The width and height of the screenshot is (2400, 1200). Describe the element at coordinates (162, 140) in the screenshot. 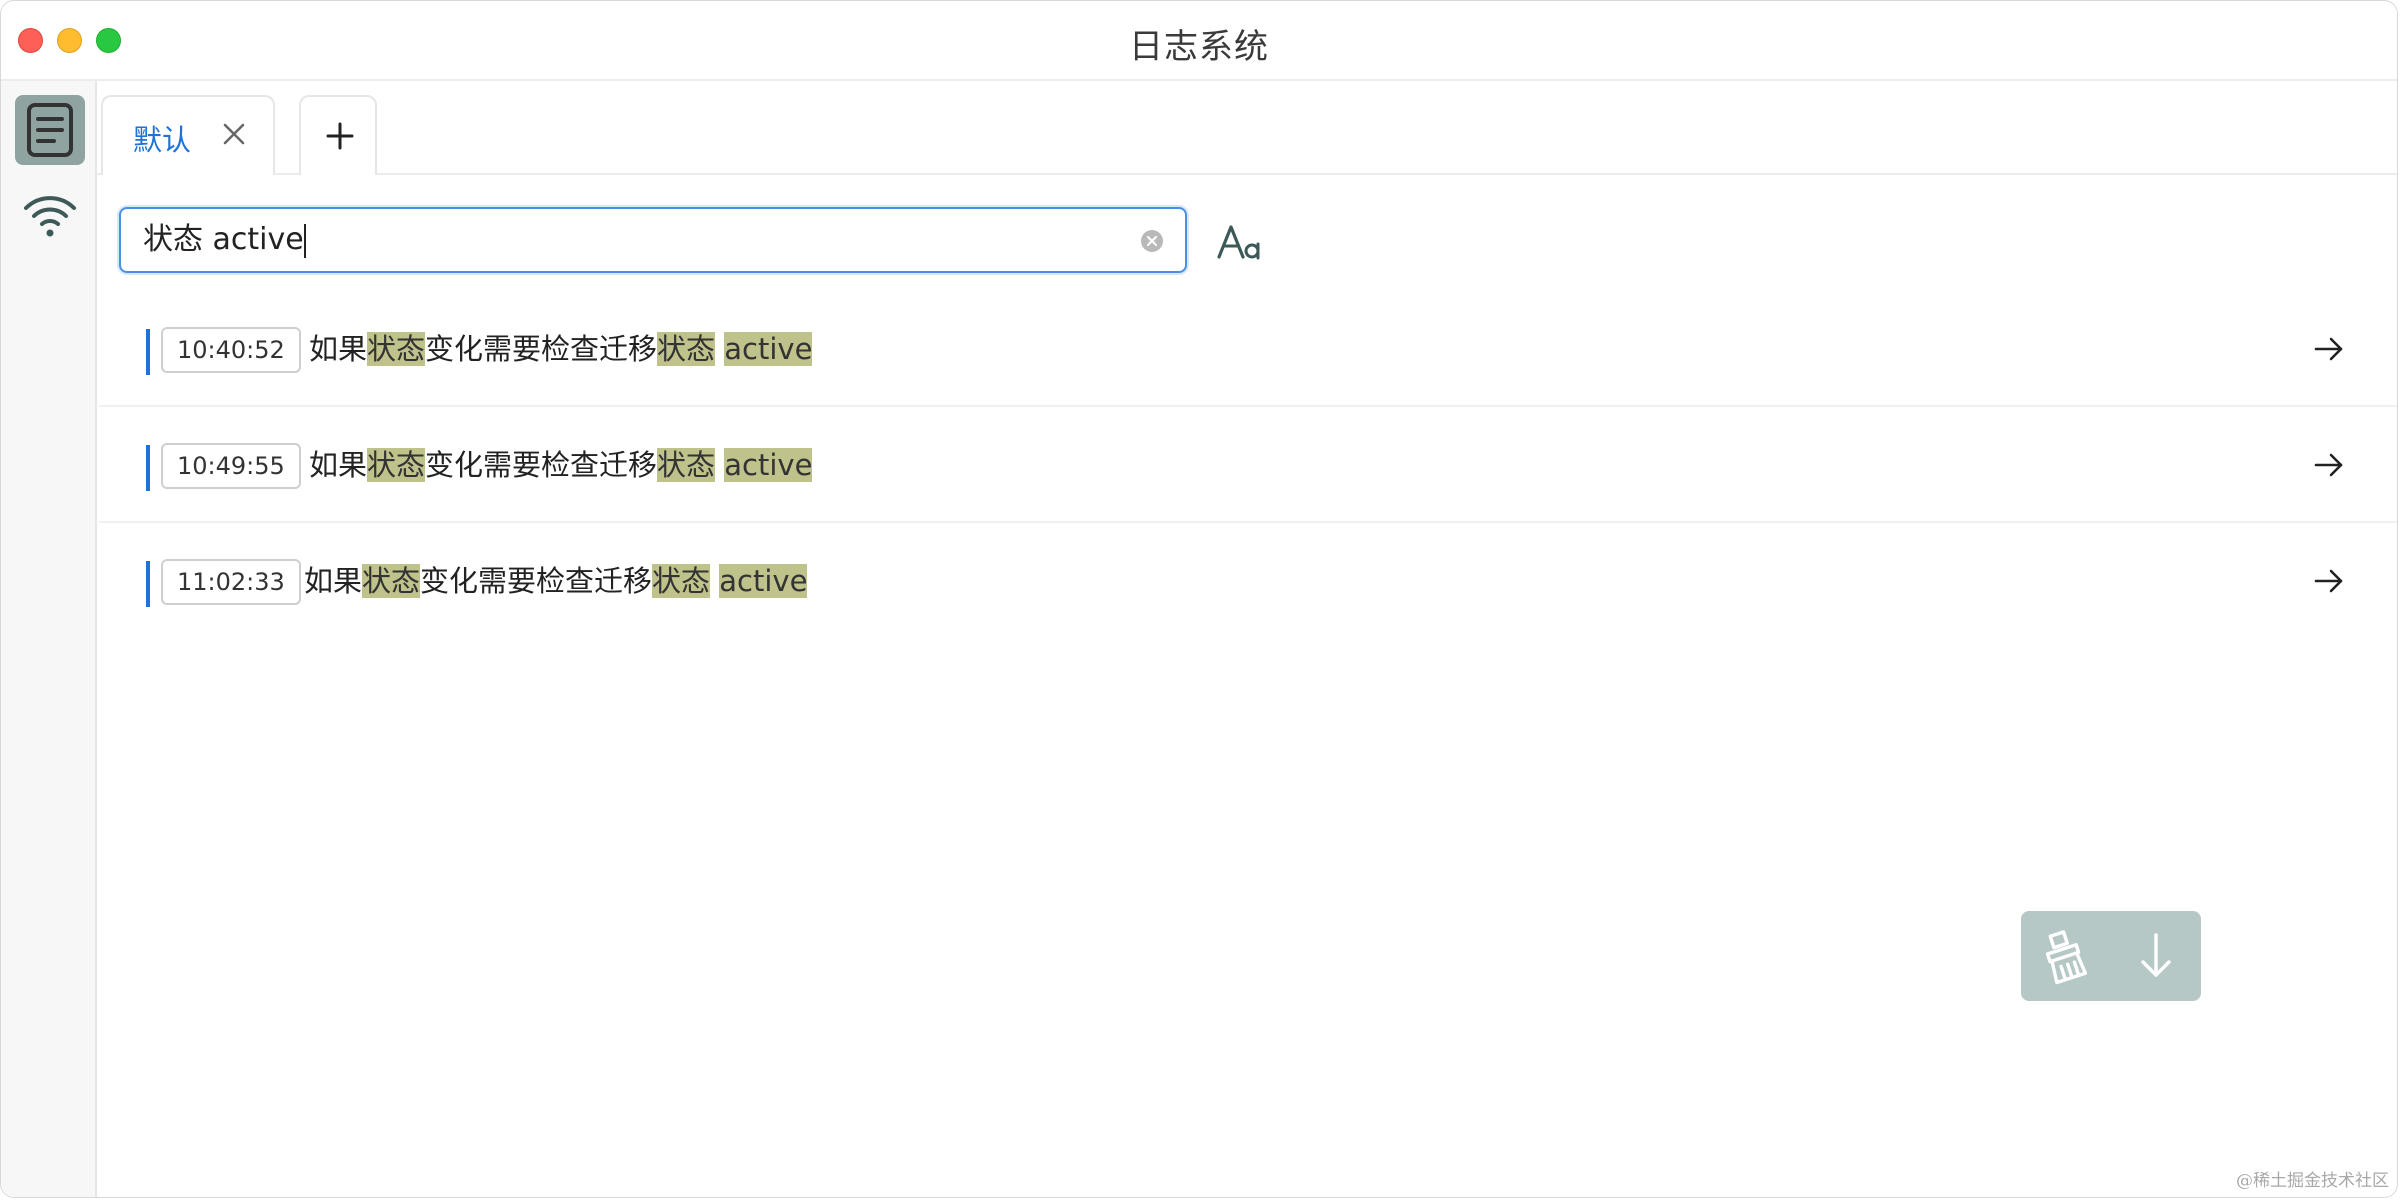

I see `tab-label: 默认` at that location.